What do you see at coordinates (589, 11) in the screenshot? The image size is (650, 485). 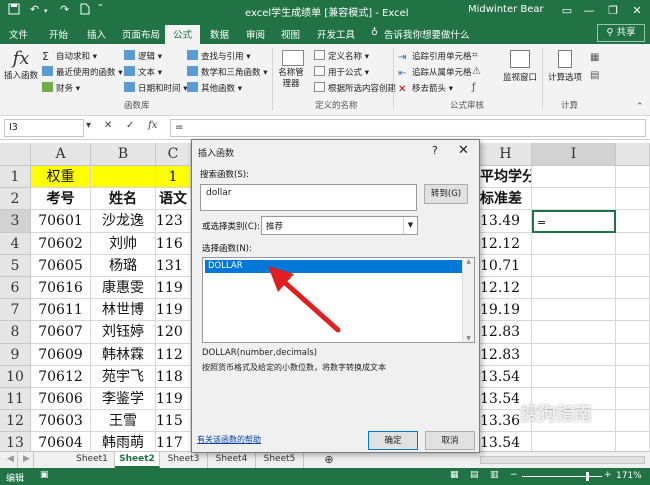 I see `minimize-icon: —` at bounding box center [589, 11].